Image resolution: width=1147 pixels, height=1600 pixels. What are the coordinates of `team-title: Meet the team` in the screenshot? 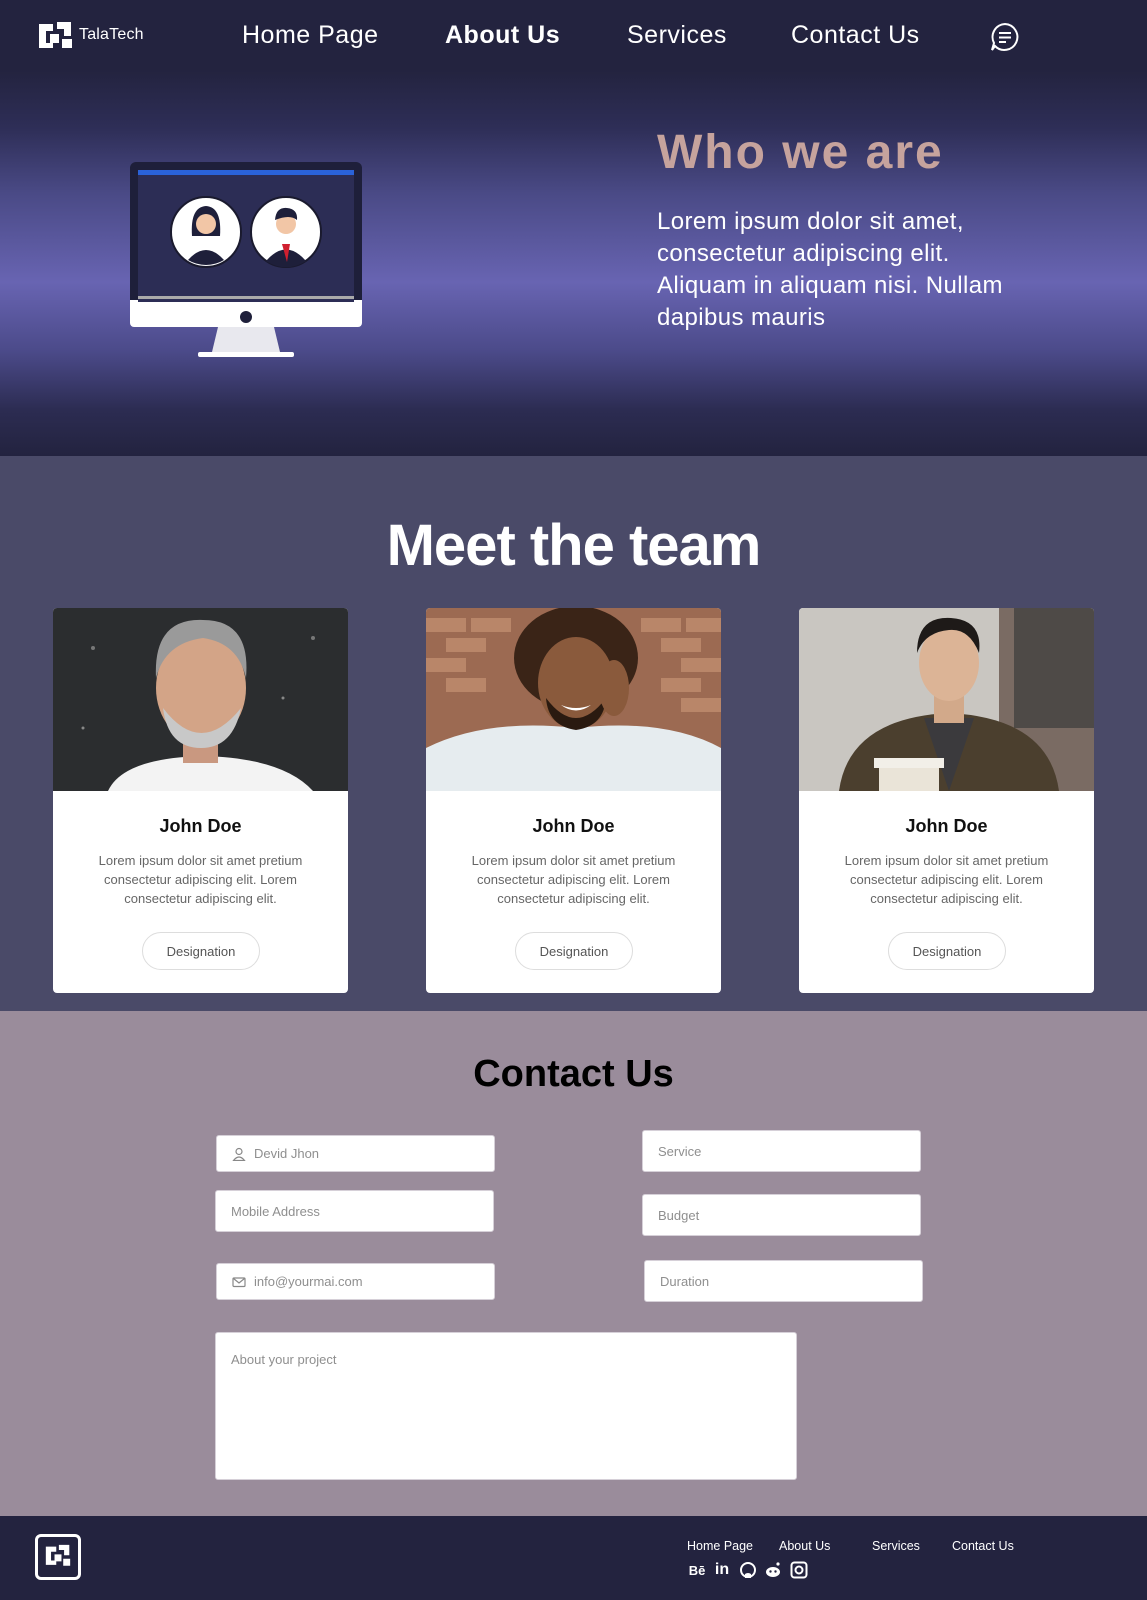 It's located at (574, 545).